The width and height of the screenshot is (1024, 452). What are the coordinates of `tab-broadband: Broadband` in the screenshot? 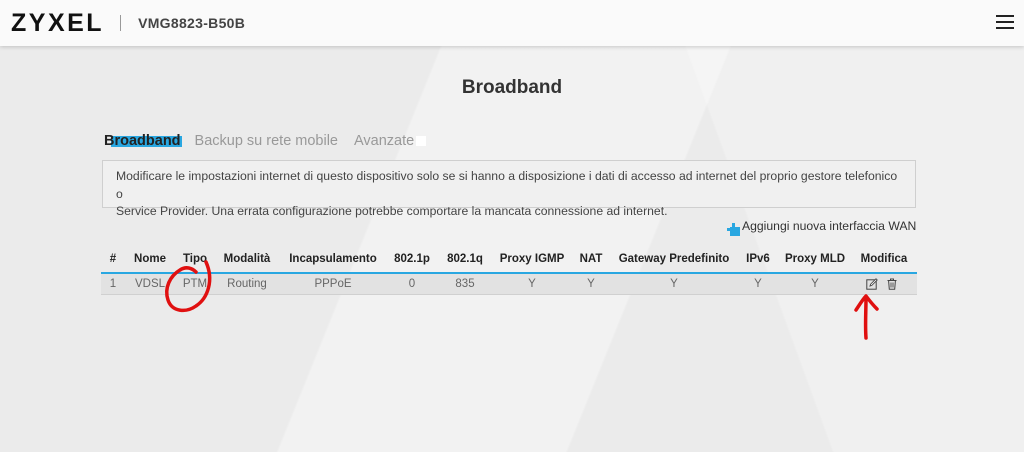 It's located at (143, 141).